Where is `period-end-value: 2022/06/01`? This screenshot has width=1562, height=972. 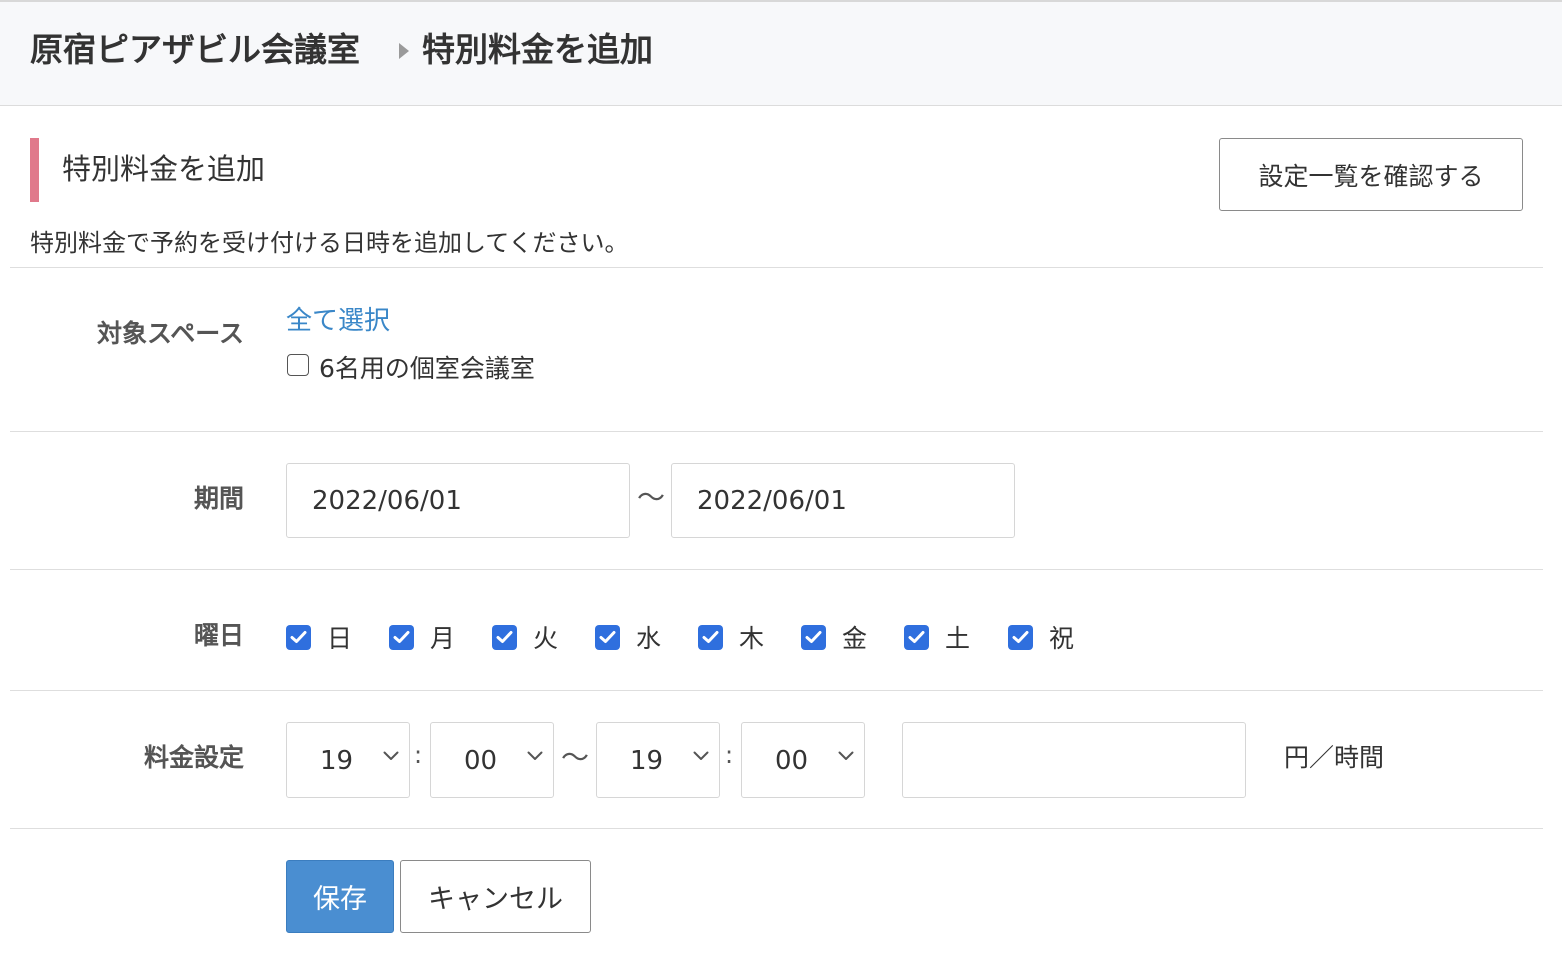 period-end-value: 2022/06/01 is located at coordinates (772, 500).